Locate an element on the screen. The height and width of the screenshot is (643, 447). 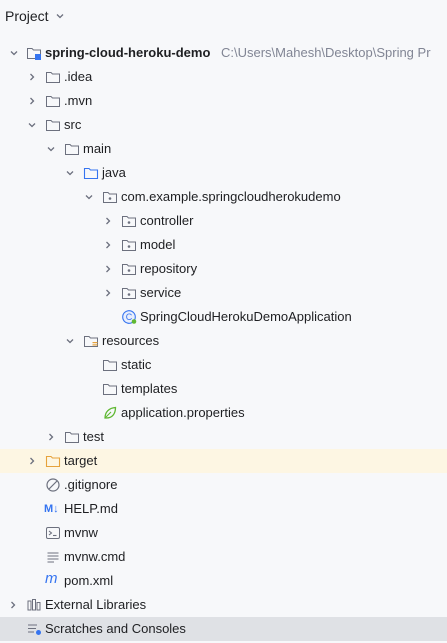
tree-node-label: pom.xml is located at coordinates (89, 580).